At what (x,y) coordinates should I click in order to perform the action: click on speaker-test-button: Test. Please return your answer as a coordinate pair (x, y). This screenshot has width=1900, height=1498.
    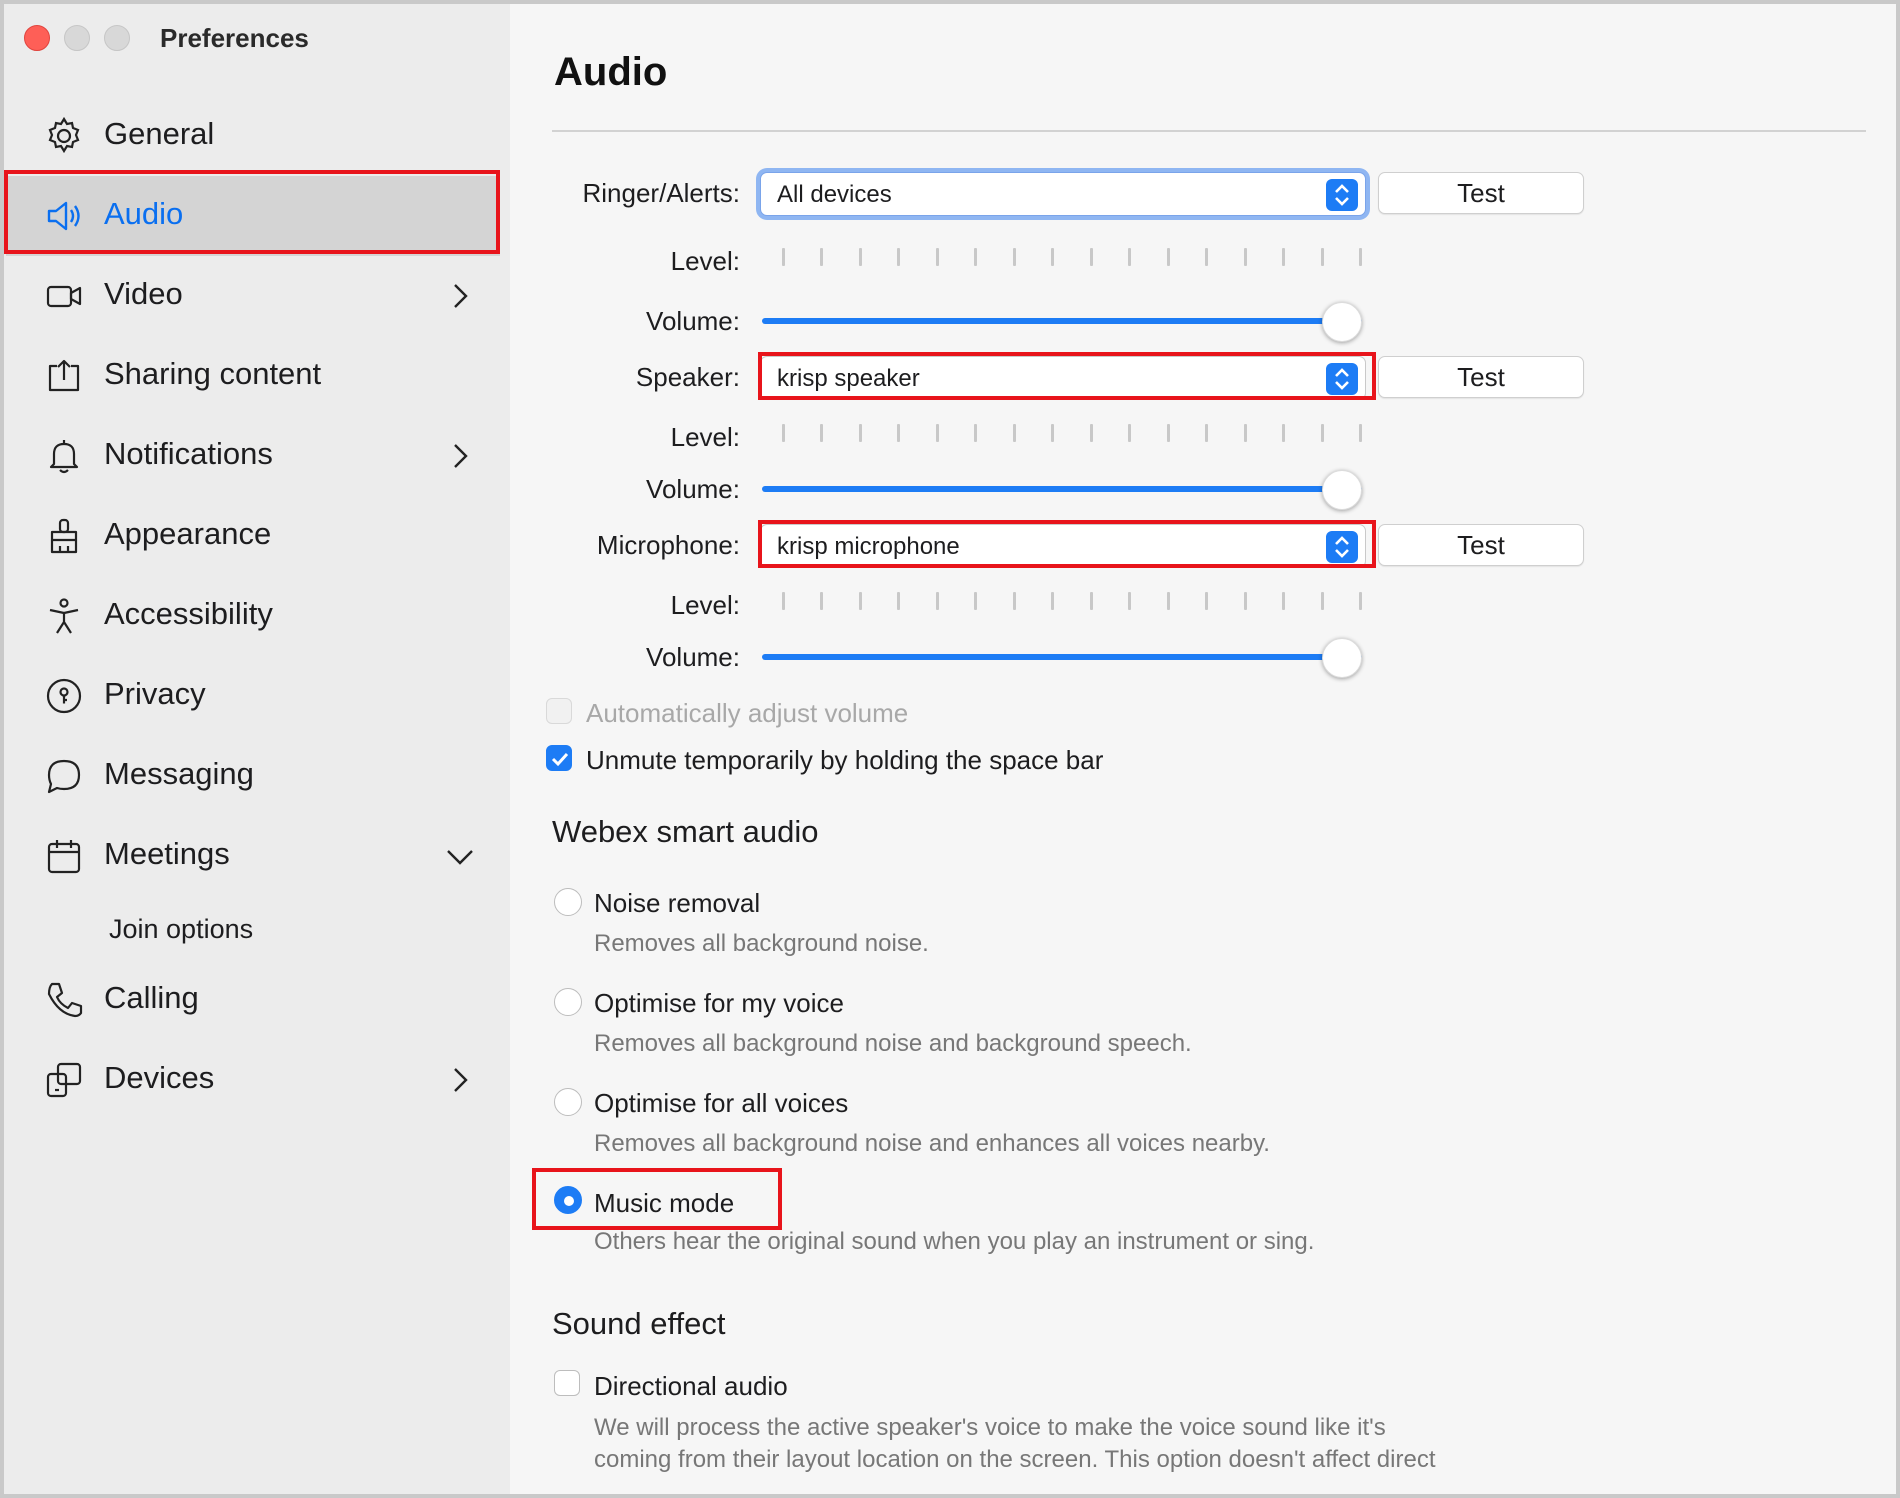
    Looking at the image, I should click on (1481, 377).